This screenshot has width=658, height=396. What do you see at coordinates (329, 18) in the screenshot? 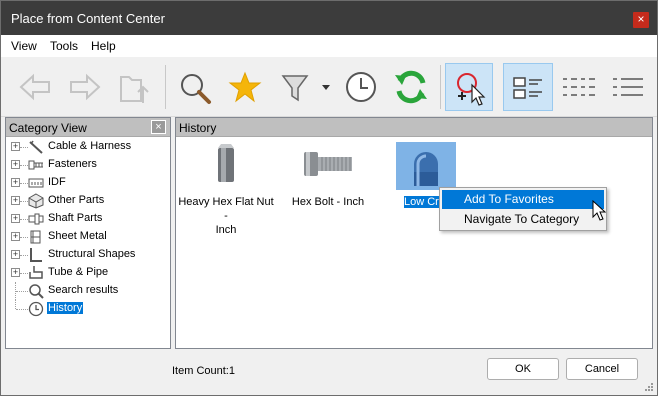
I see `title-bar: Place from Content Center ×` at bounding box center [329, 18].